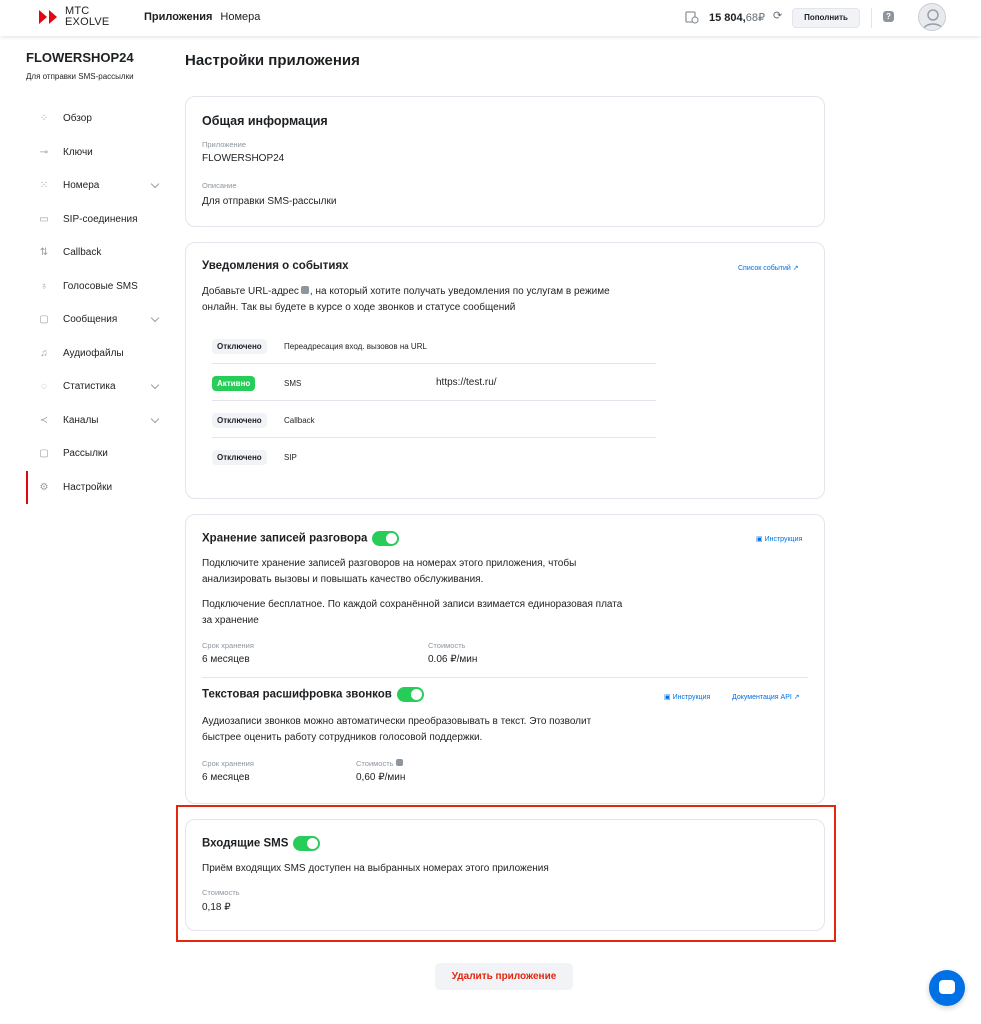 The image size is (981, 1024). I want to click on balance-main: 15 804,, so click(727, 18).